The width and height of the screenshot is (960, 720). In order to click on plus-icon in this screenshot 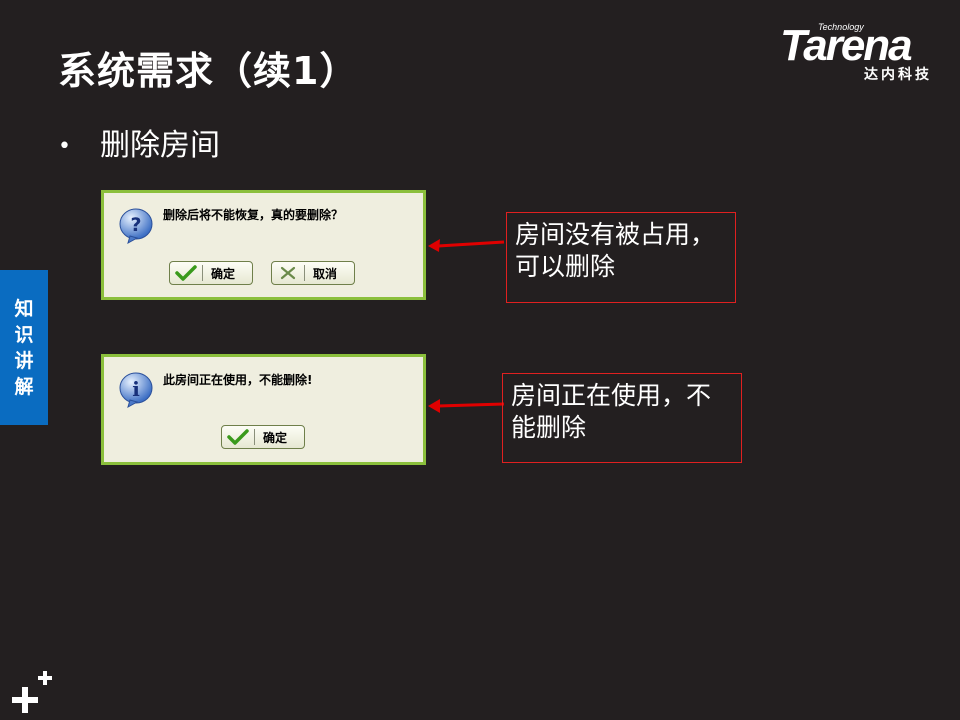, I will do `click(32, 692)`.